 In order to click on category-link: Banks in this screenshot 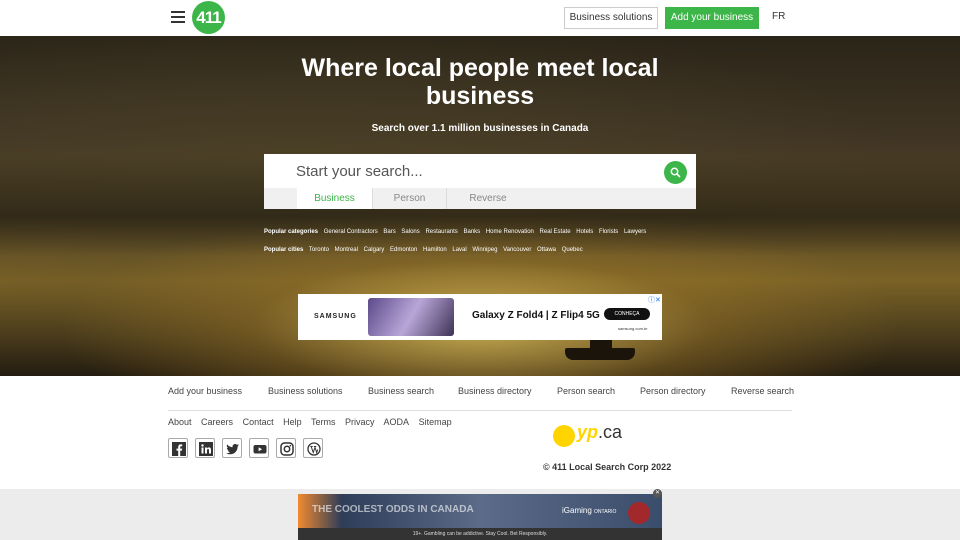, I will do `click(471, 232)`.